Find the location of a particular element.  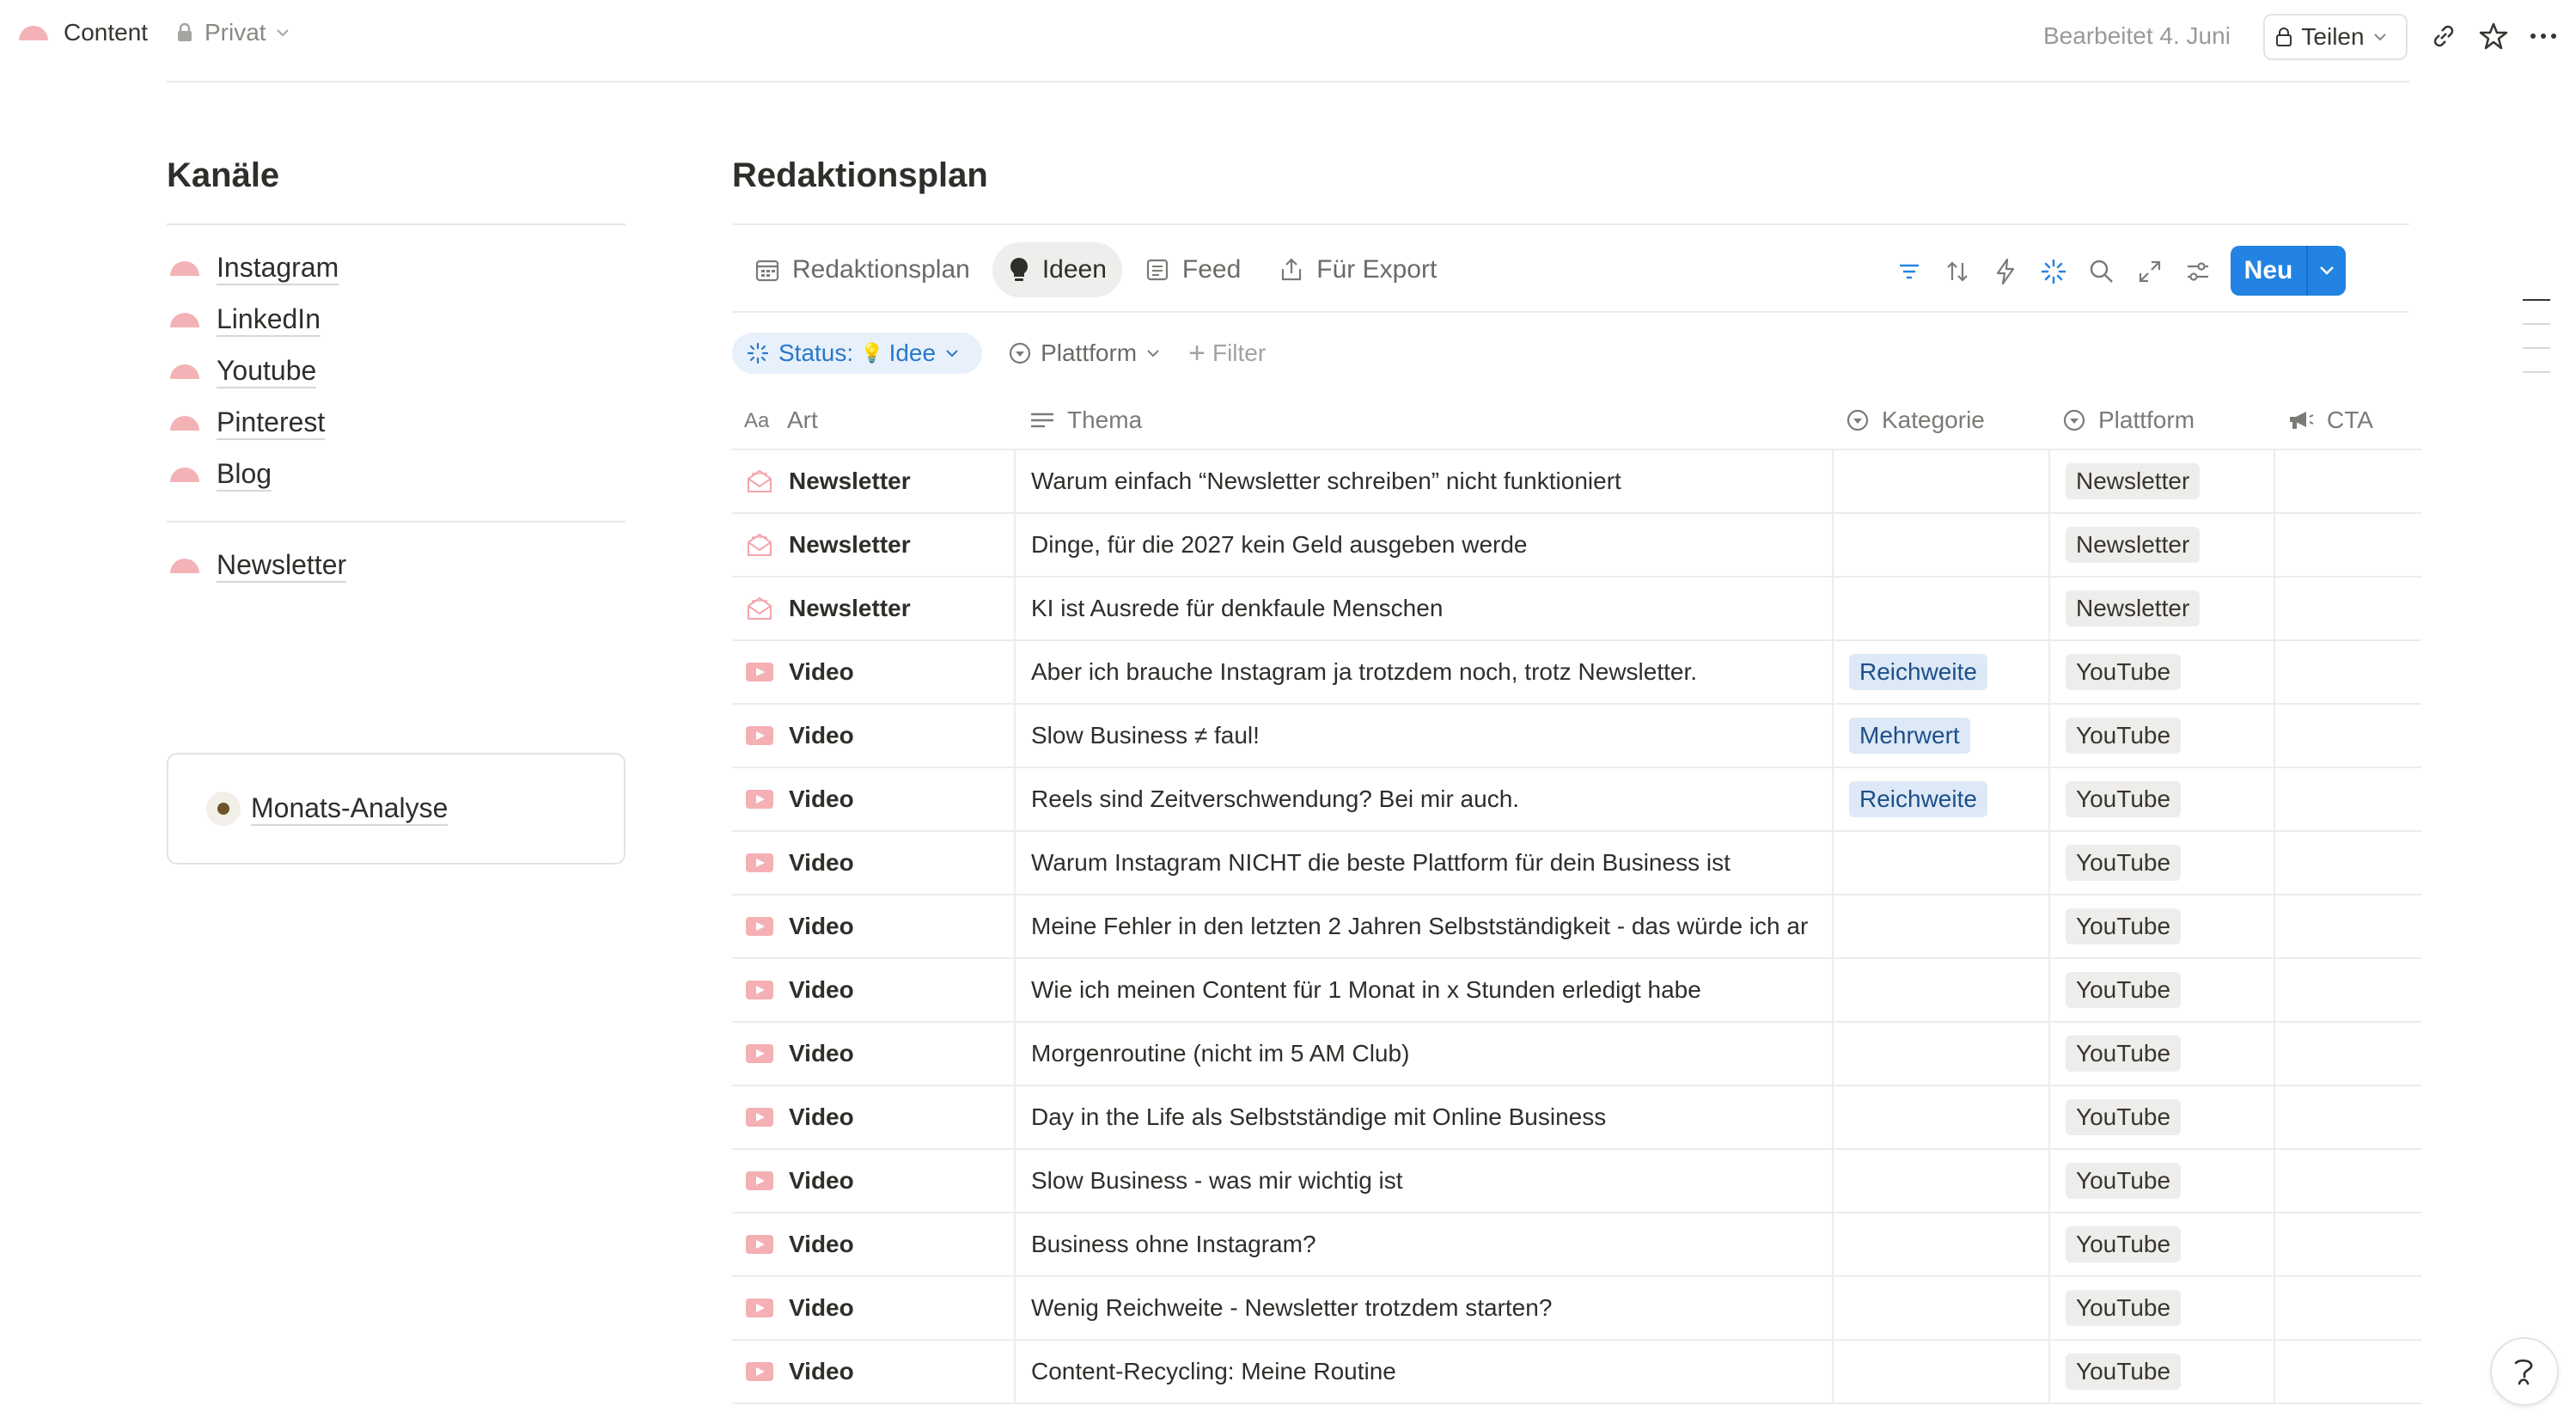

cell-thema: KI ist Ausrede für denkfaule Menschen is located at coordinates (1425, 608).